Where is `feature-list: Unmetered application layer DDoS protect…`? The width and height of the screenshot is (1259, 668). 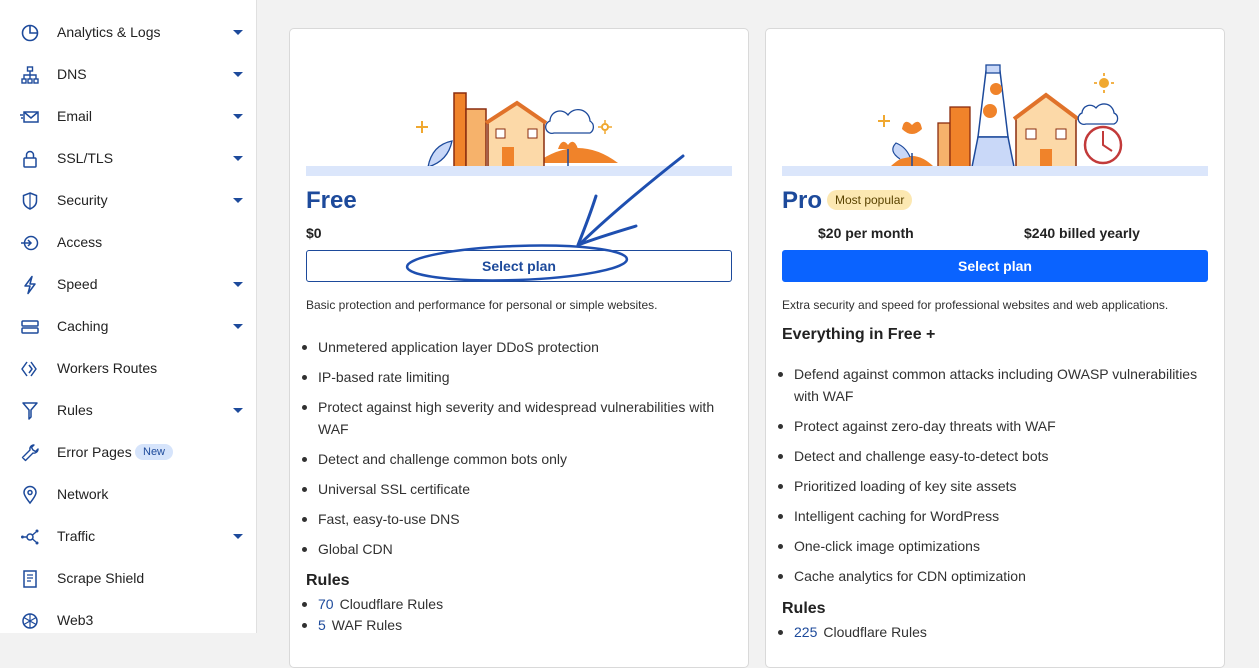
feature-list: Unmetered application layer DDoS protect… is located at coordinates (514, 452).